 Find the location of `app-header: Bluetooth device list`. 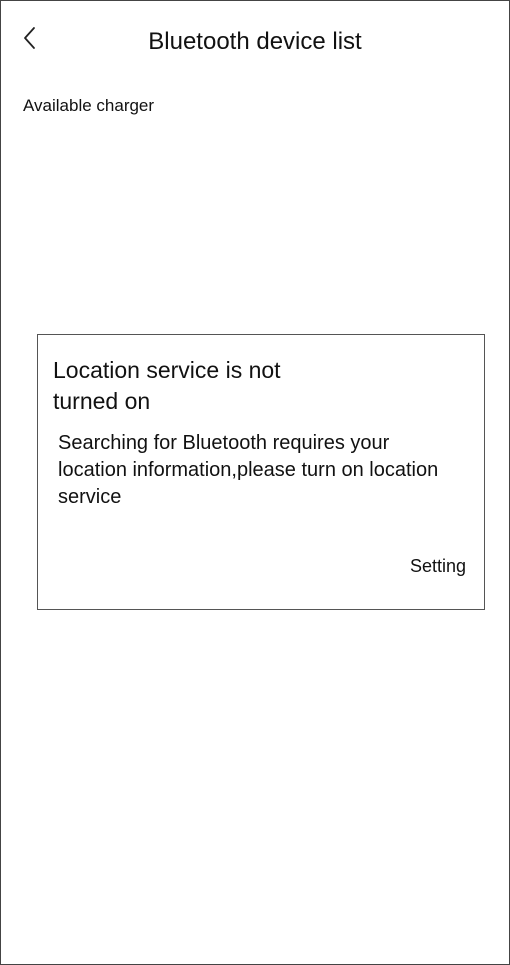

app-header: Bluetooth device list is located at coordinates (255, 42).